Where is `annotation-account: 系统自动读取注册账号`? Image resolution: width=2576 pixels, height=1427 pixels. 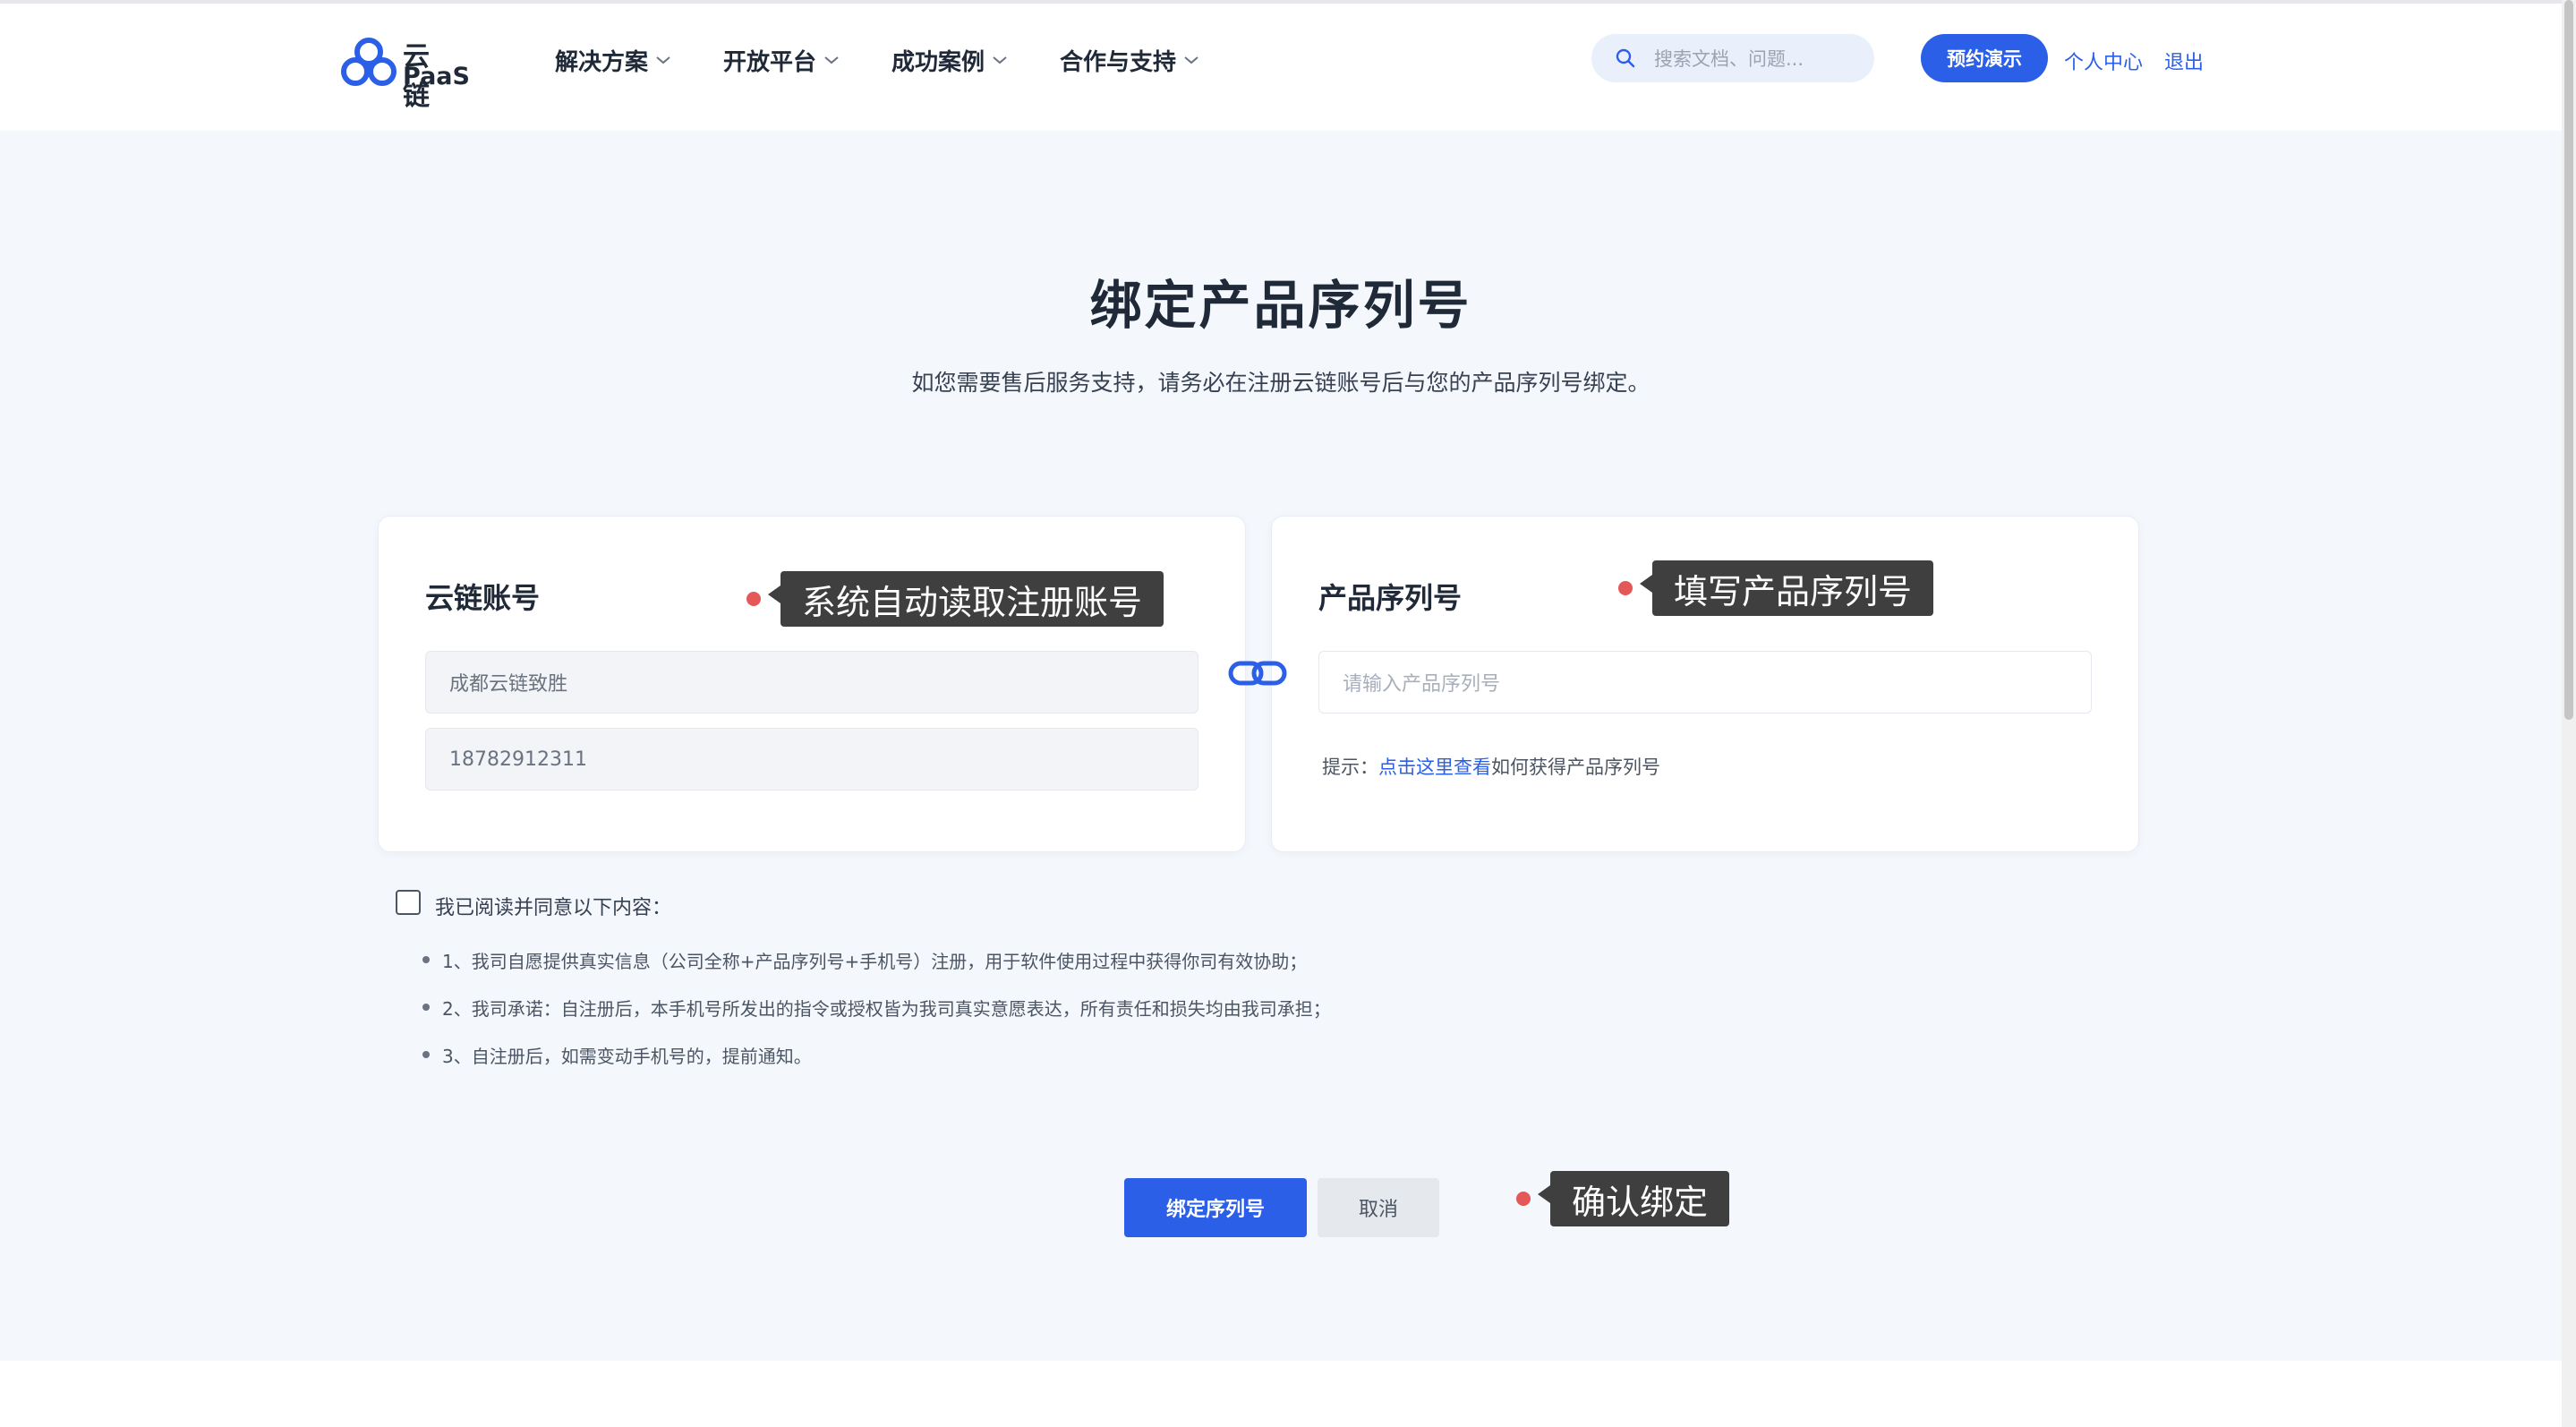
annotation-account: 系统自动读取注册账号 is located at coordinates (955, 599).